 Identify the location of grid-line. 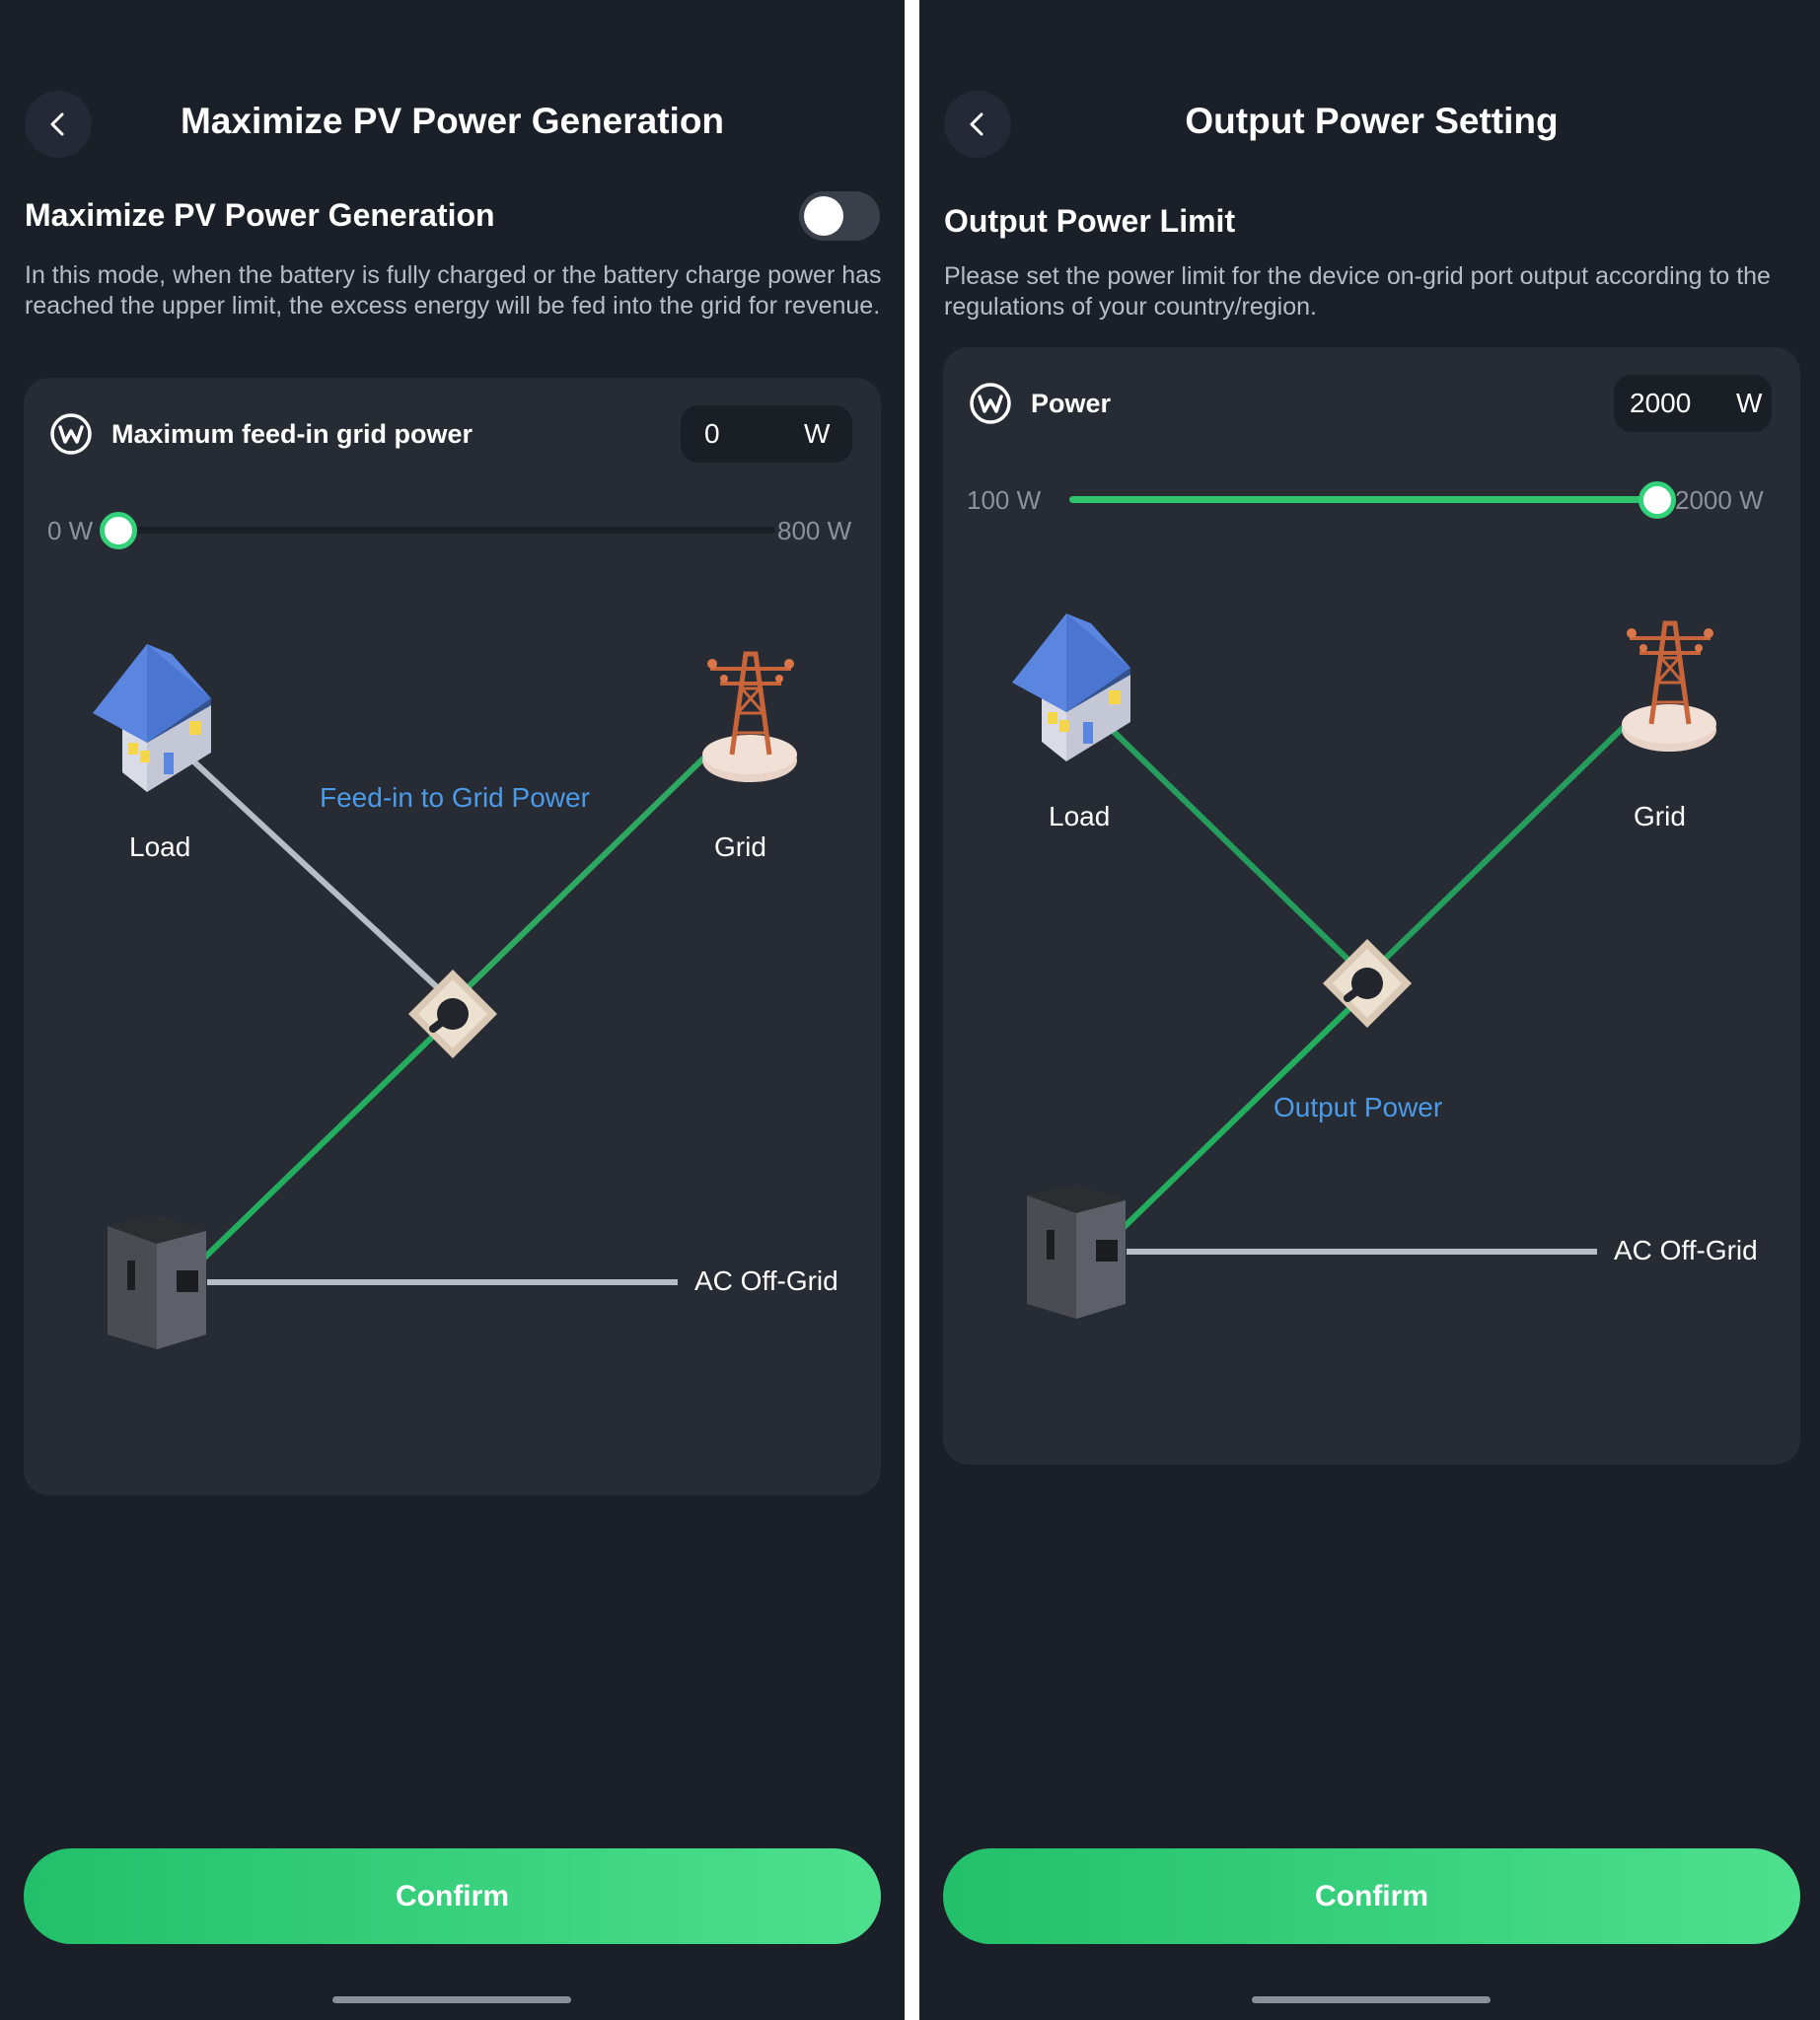
(1500, 847).